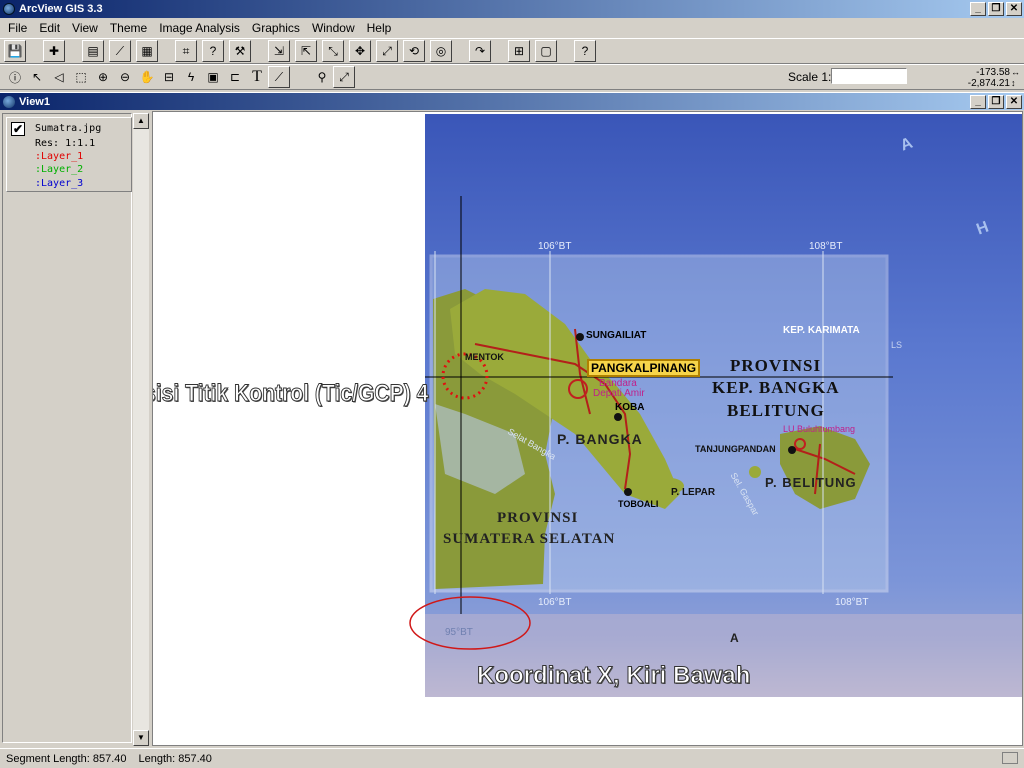 The width and height of the screenshot is (1024, 768). Describe the element at coordinates (59, 183) in the screenshot. I see `layer-3-label: :Layer_3` at that location.